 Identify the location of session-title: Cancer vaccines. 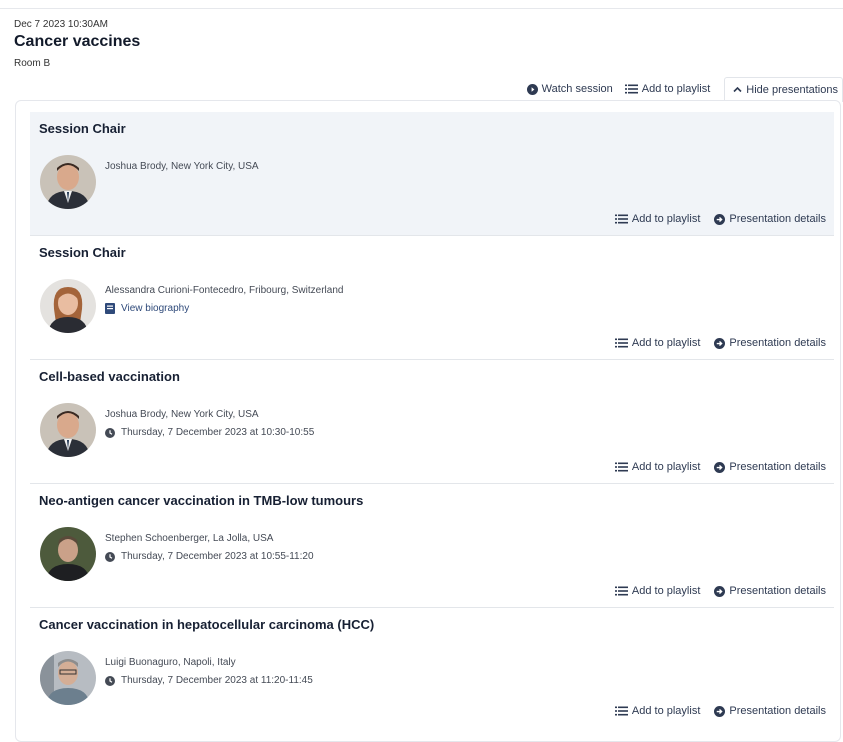
(77, 41).